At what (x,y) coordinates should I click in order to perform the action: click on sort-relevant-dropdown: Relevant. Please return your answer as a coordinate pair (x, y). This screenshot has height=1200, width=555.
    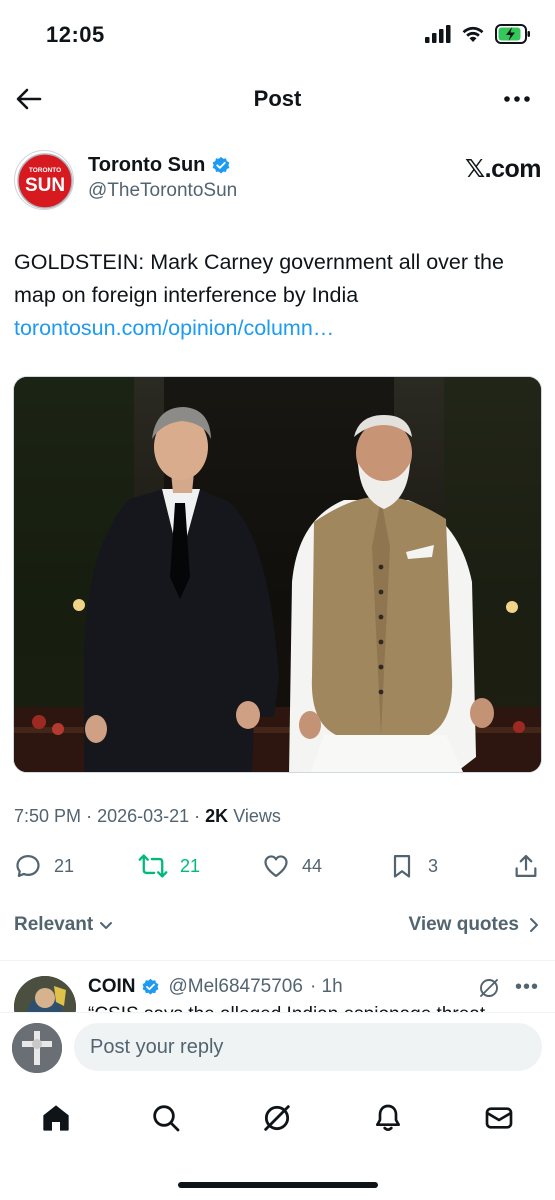
    Looking at the image, I should click on (64, 925).